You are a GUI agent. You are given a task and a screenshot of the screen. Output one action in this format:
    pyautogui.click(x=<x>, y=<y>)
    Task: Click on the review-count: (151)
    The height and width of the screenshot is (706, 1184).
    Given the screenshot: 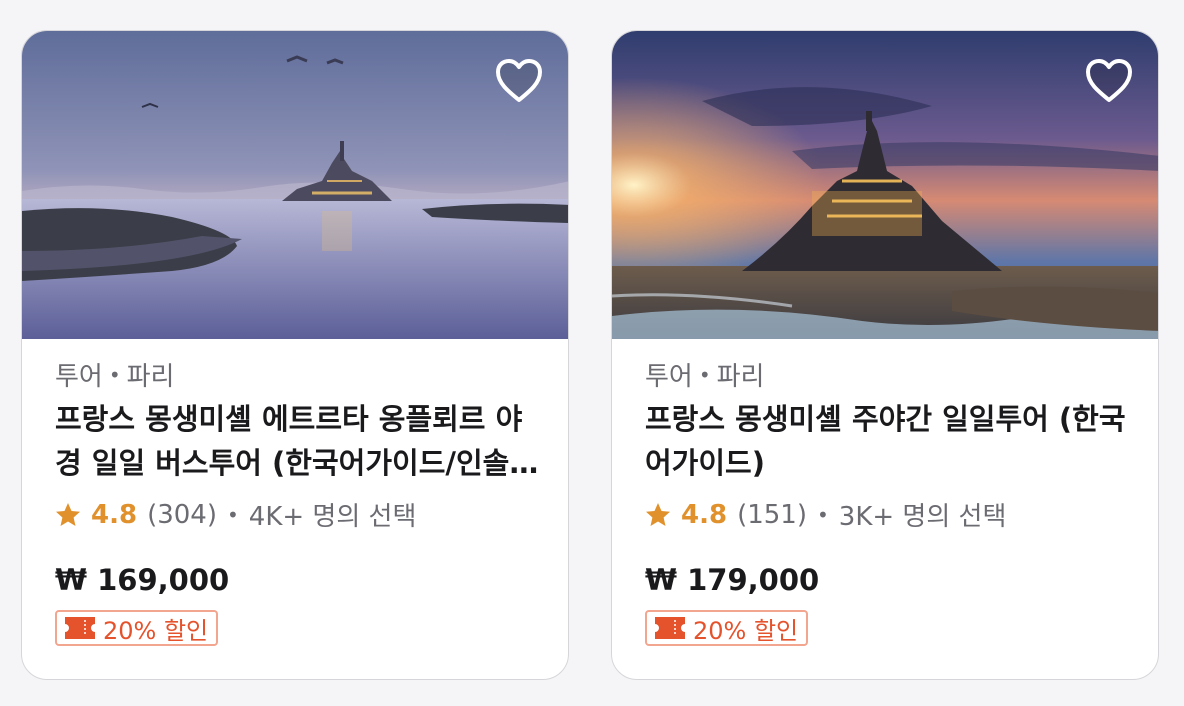 What is the action you would take?
    pyautogui.click(x=772, y=514)
    